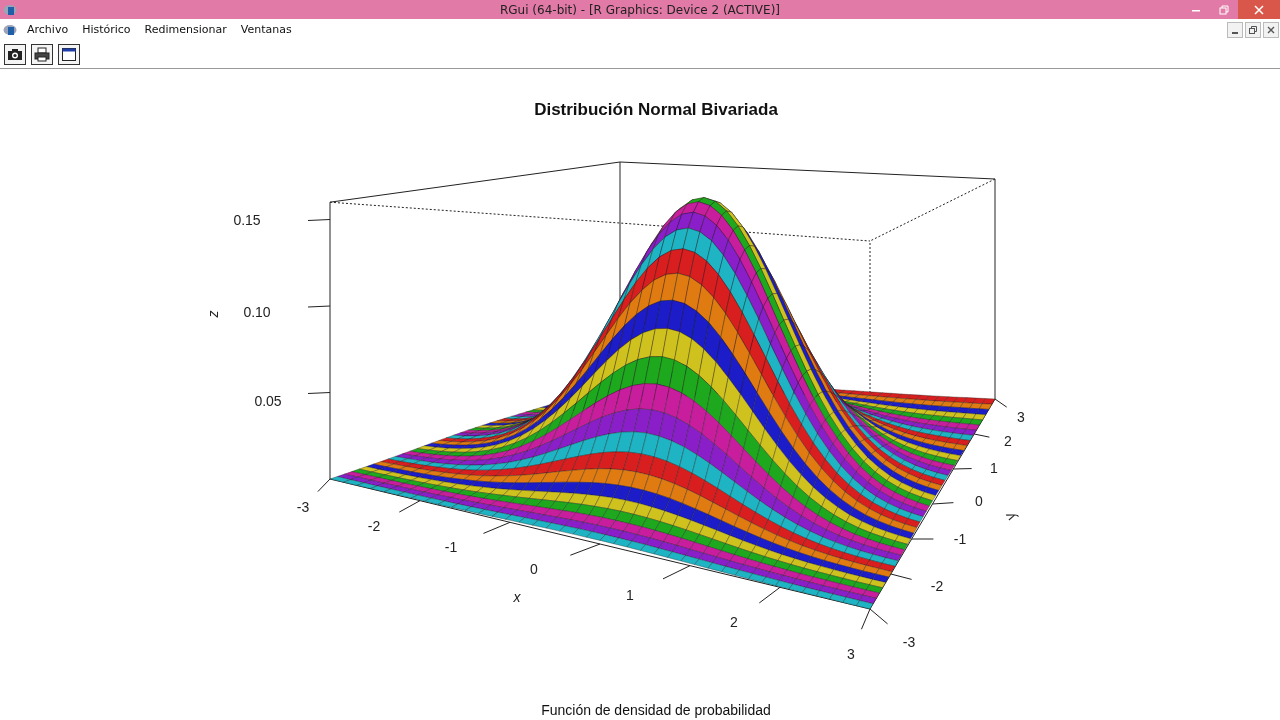 This screenshot has height=720, width=1280. I want to click on close-button, so click(1271, 29).